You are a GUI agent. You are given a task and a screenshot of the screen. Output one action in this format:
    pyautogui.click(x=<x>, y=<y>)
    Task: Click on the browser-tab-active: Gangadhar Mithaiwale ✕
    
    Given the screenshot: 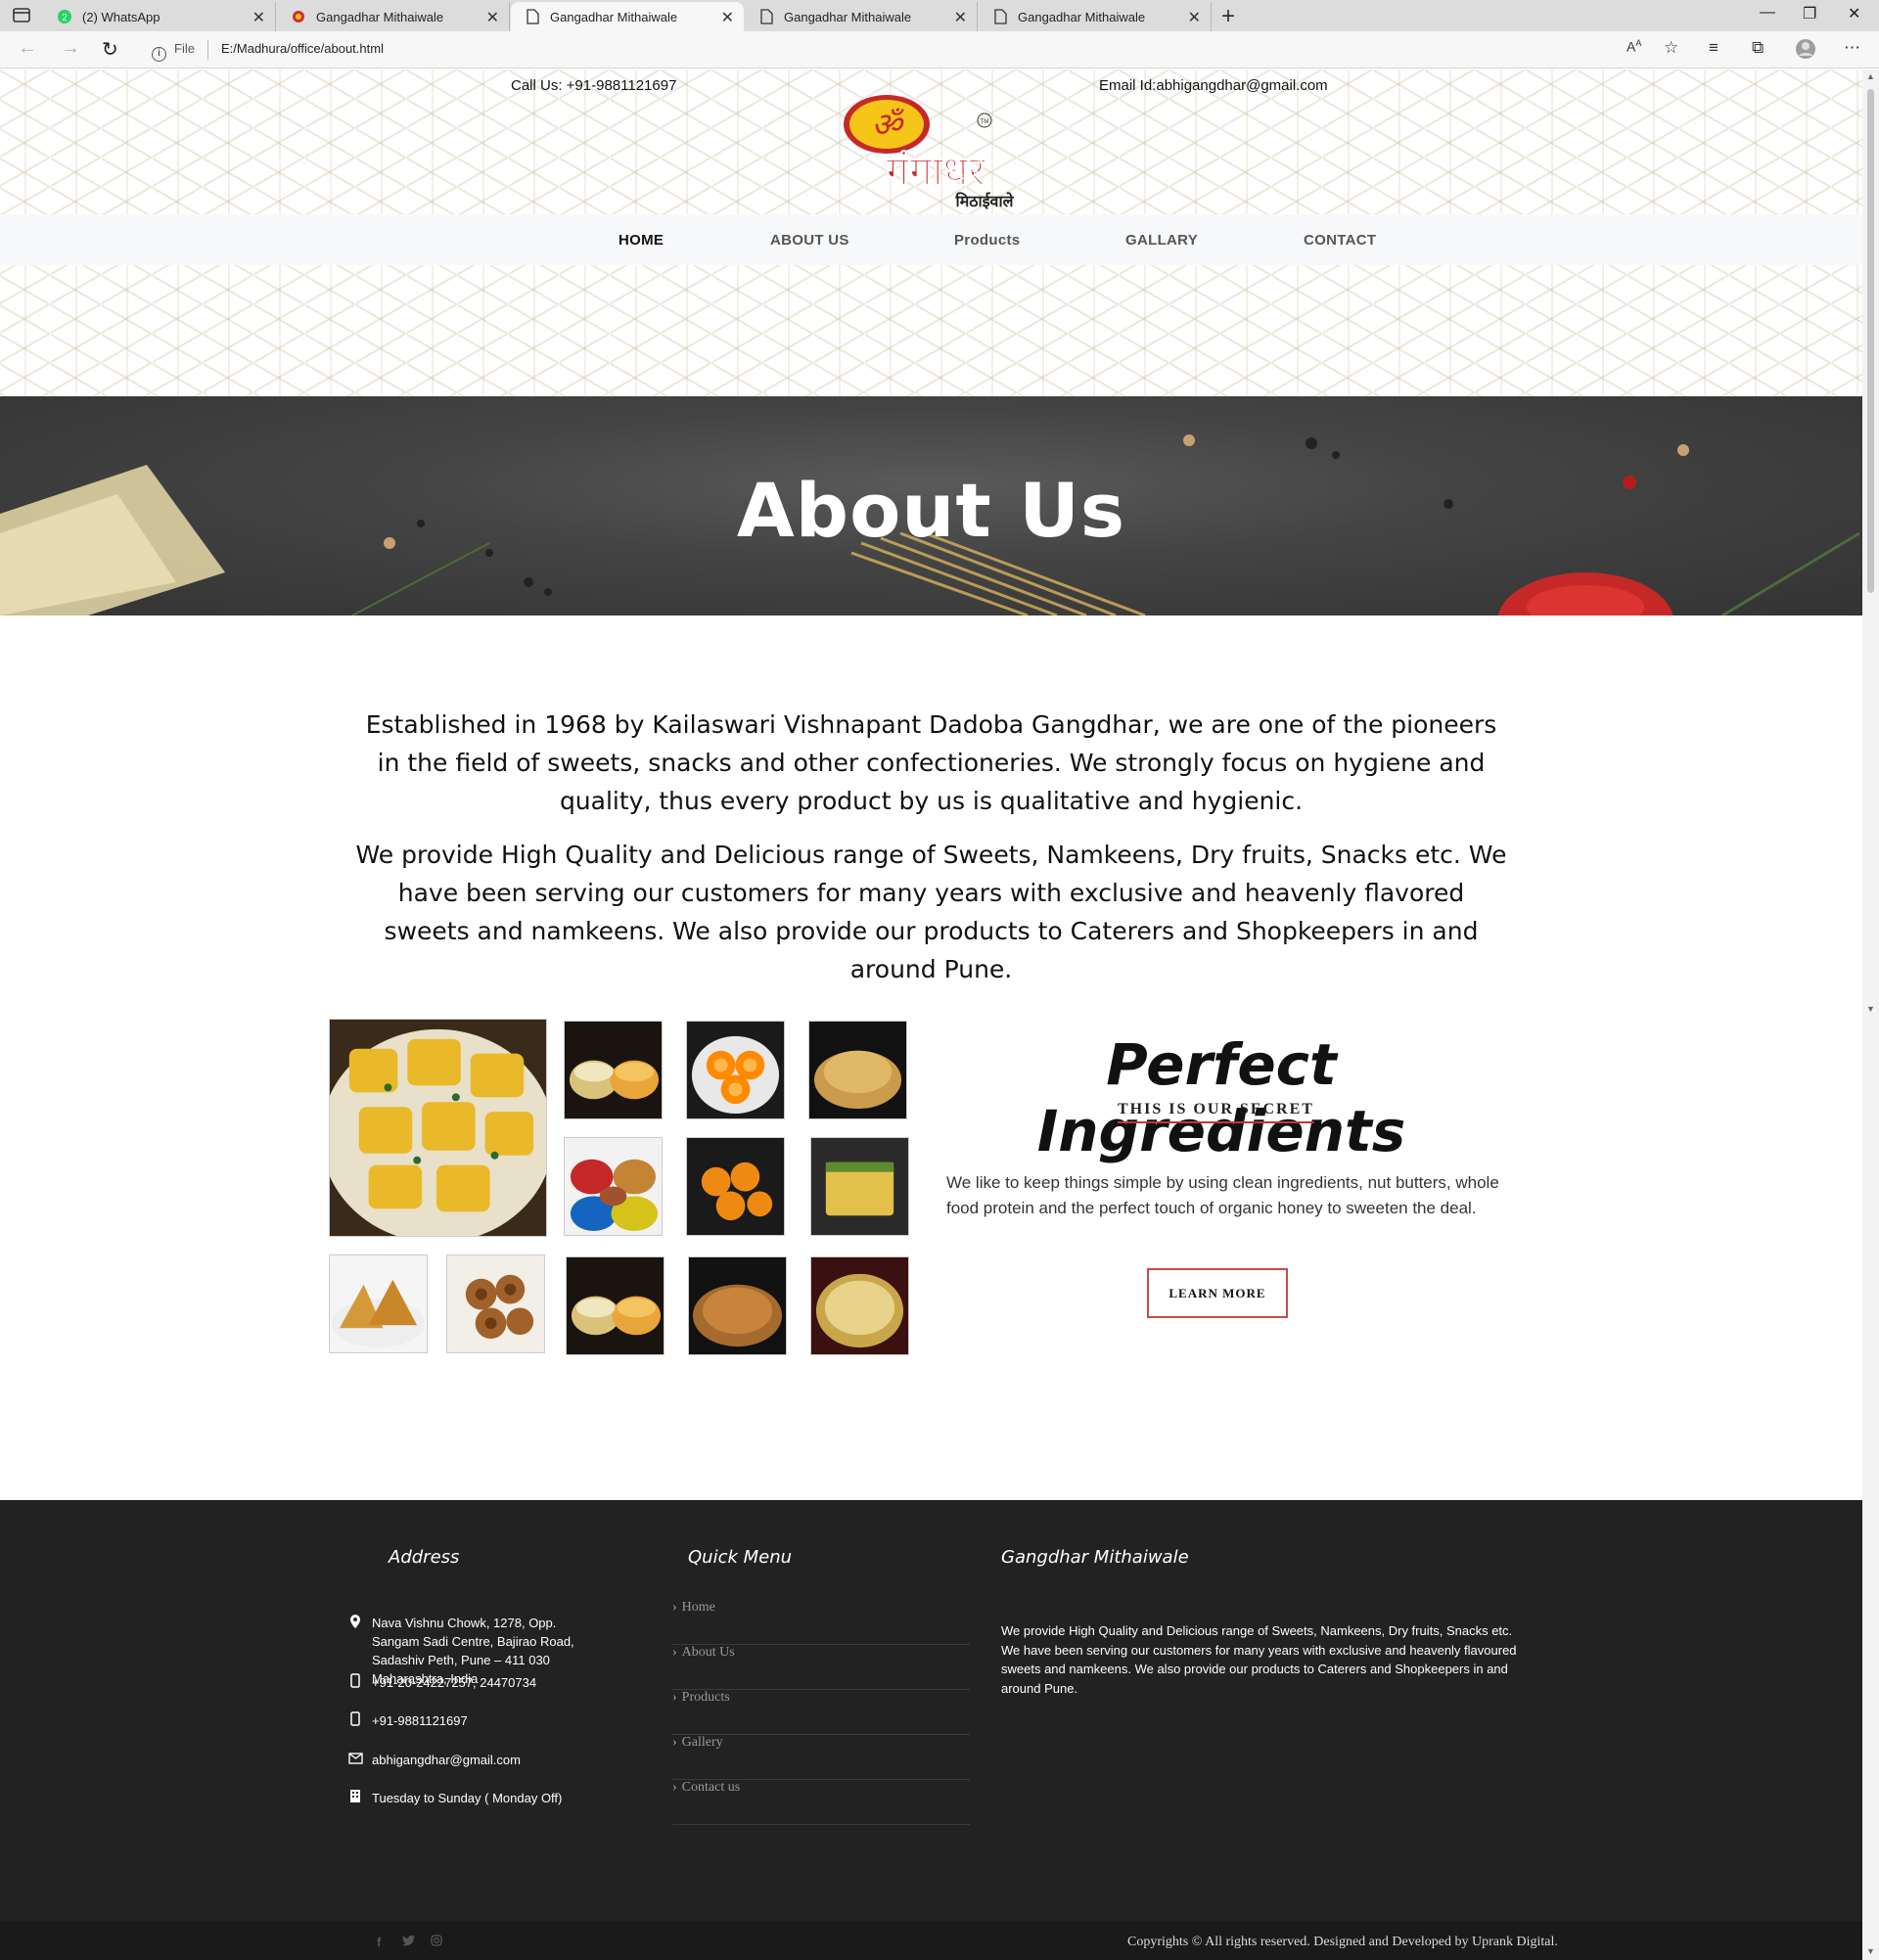 What is the action you would take?
    pyautogui.click(x=627, y=16)
    